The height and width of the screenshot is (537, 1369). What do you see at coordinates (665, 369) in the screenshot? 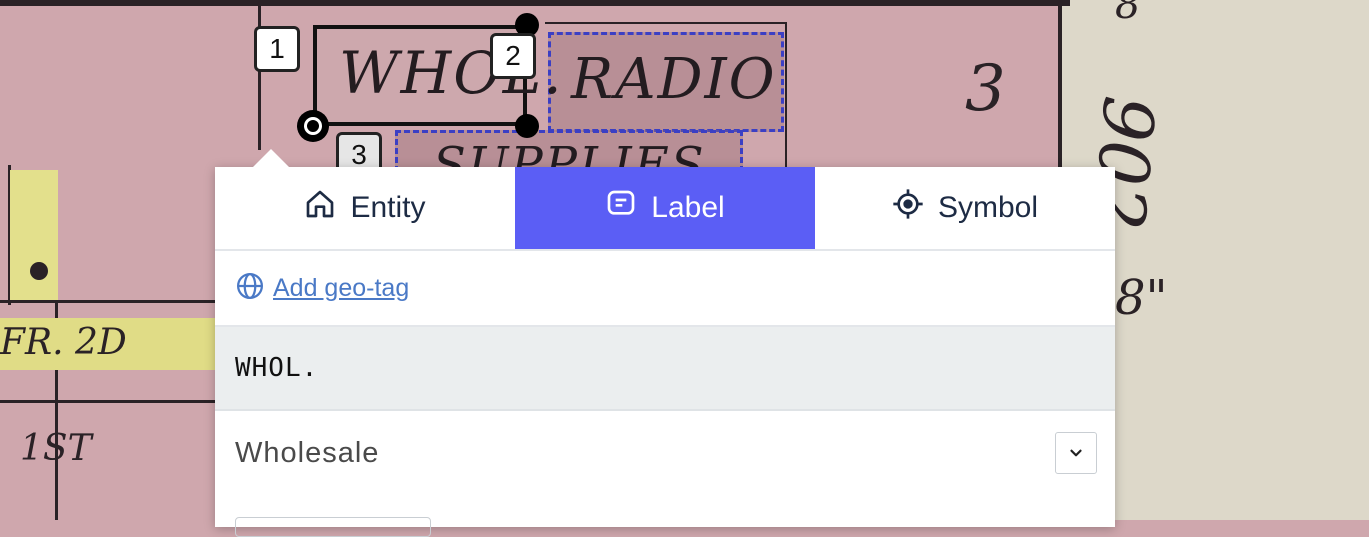
I see `label-text-field: WHOL.` at bounding box center [665, 369].